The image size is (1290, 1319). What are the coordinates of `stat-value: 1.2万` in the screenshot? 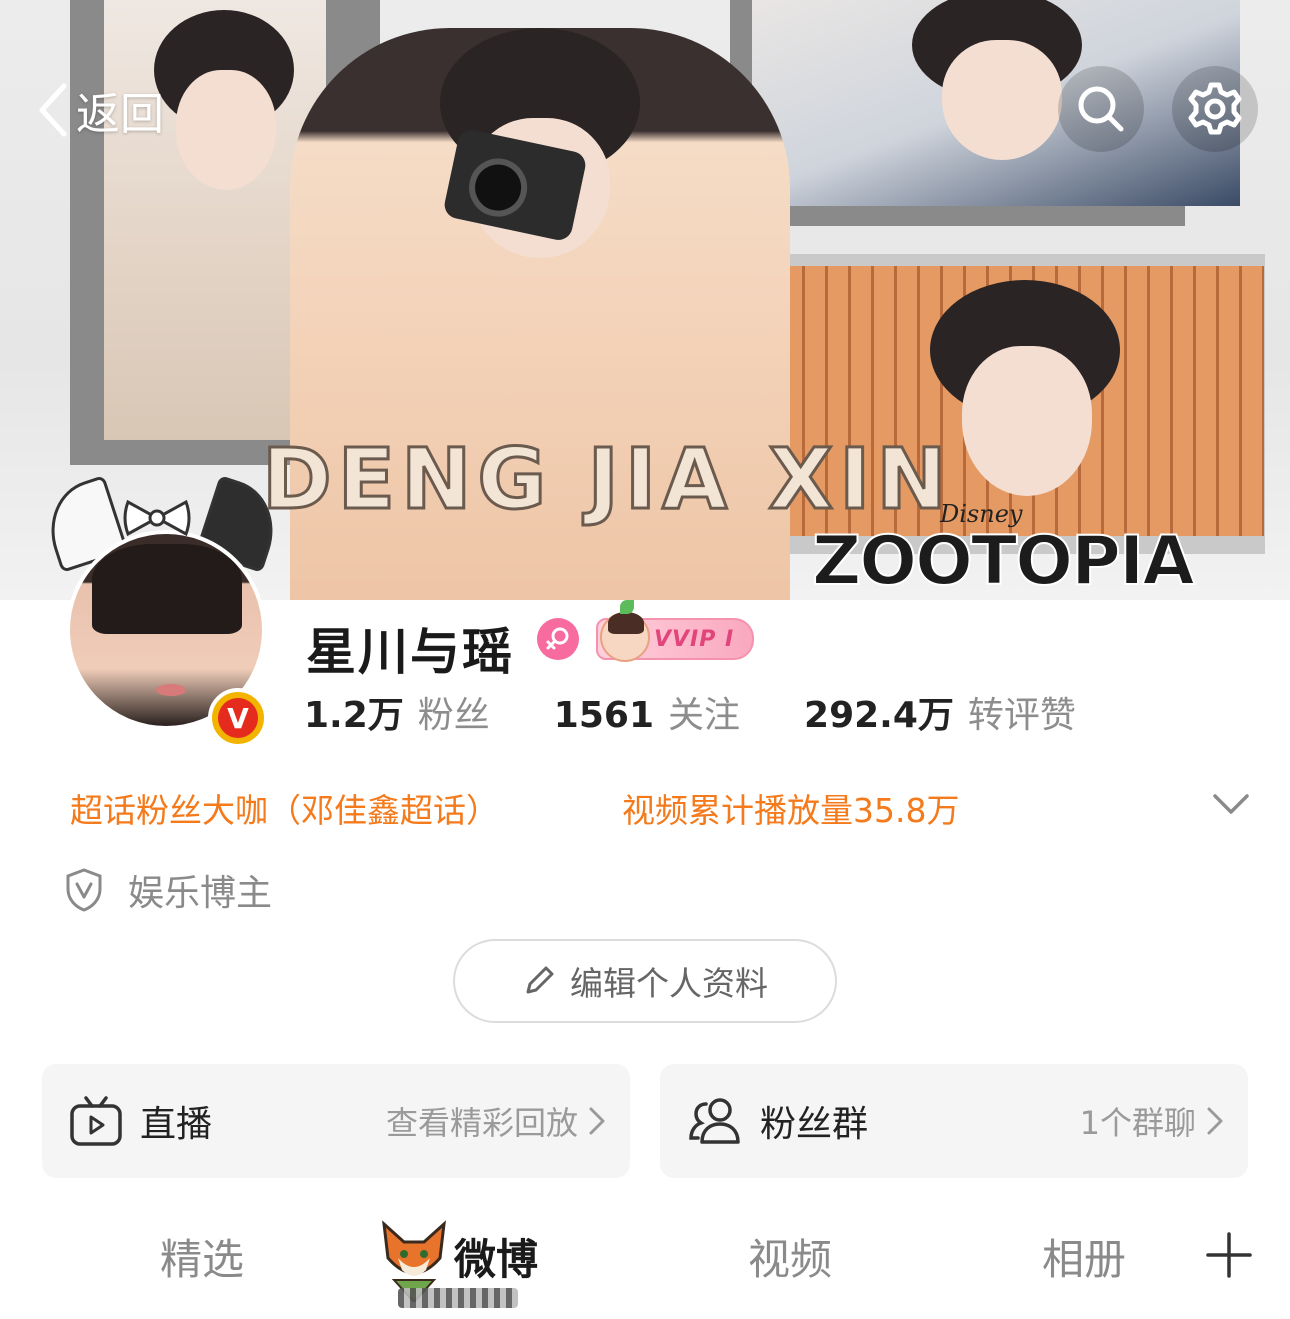 It's located at (354, 715).